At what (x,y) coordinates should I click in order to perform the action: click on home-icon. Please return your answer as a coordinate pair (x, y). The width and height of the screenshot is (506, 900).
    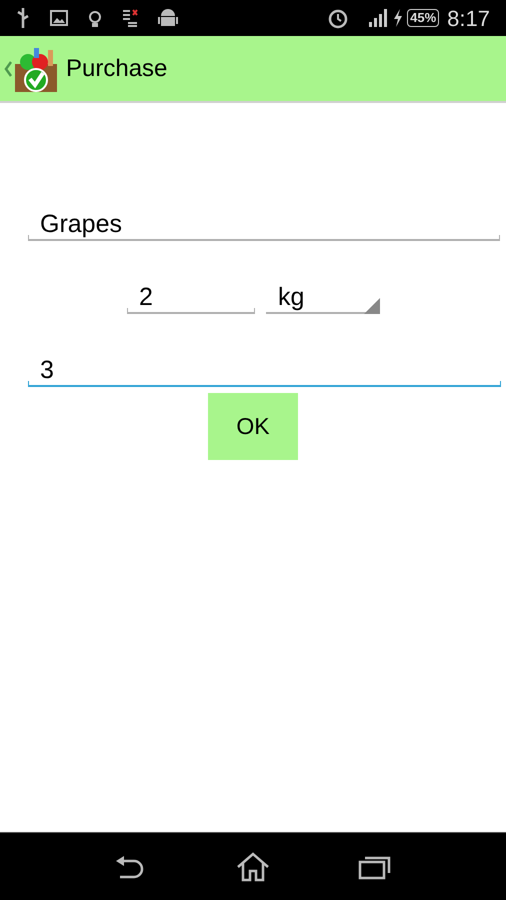
    Looking at the image, I should click on (253, 867).